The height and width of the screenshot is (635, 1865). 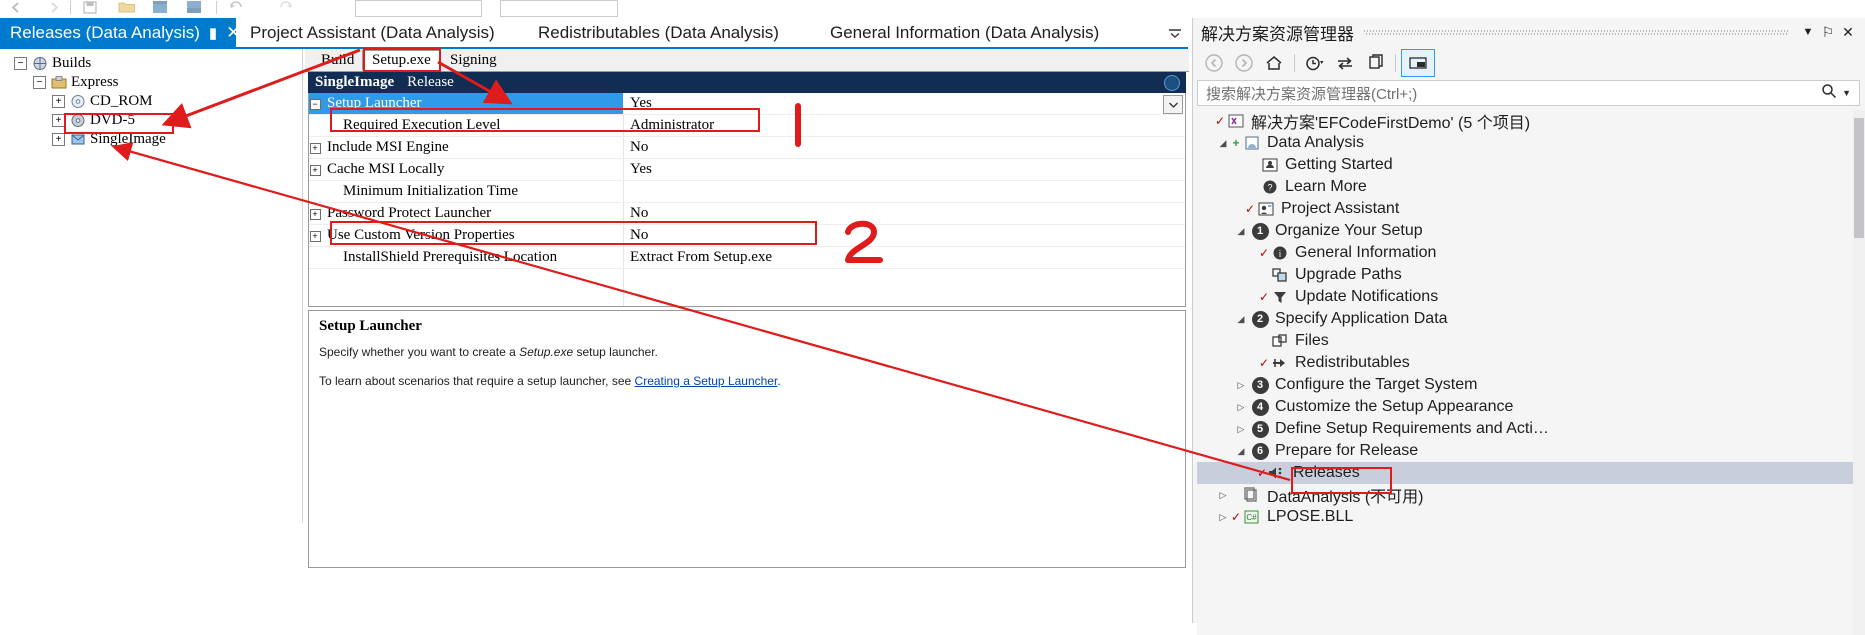 I want to click on home-icon, so click(x=1274, y=63).